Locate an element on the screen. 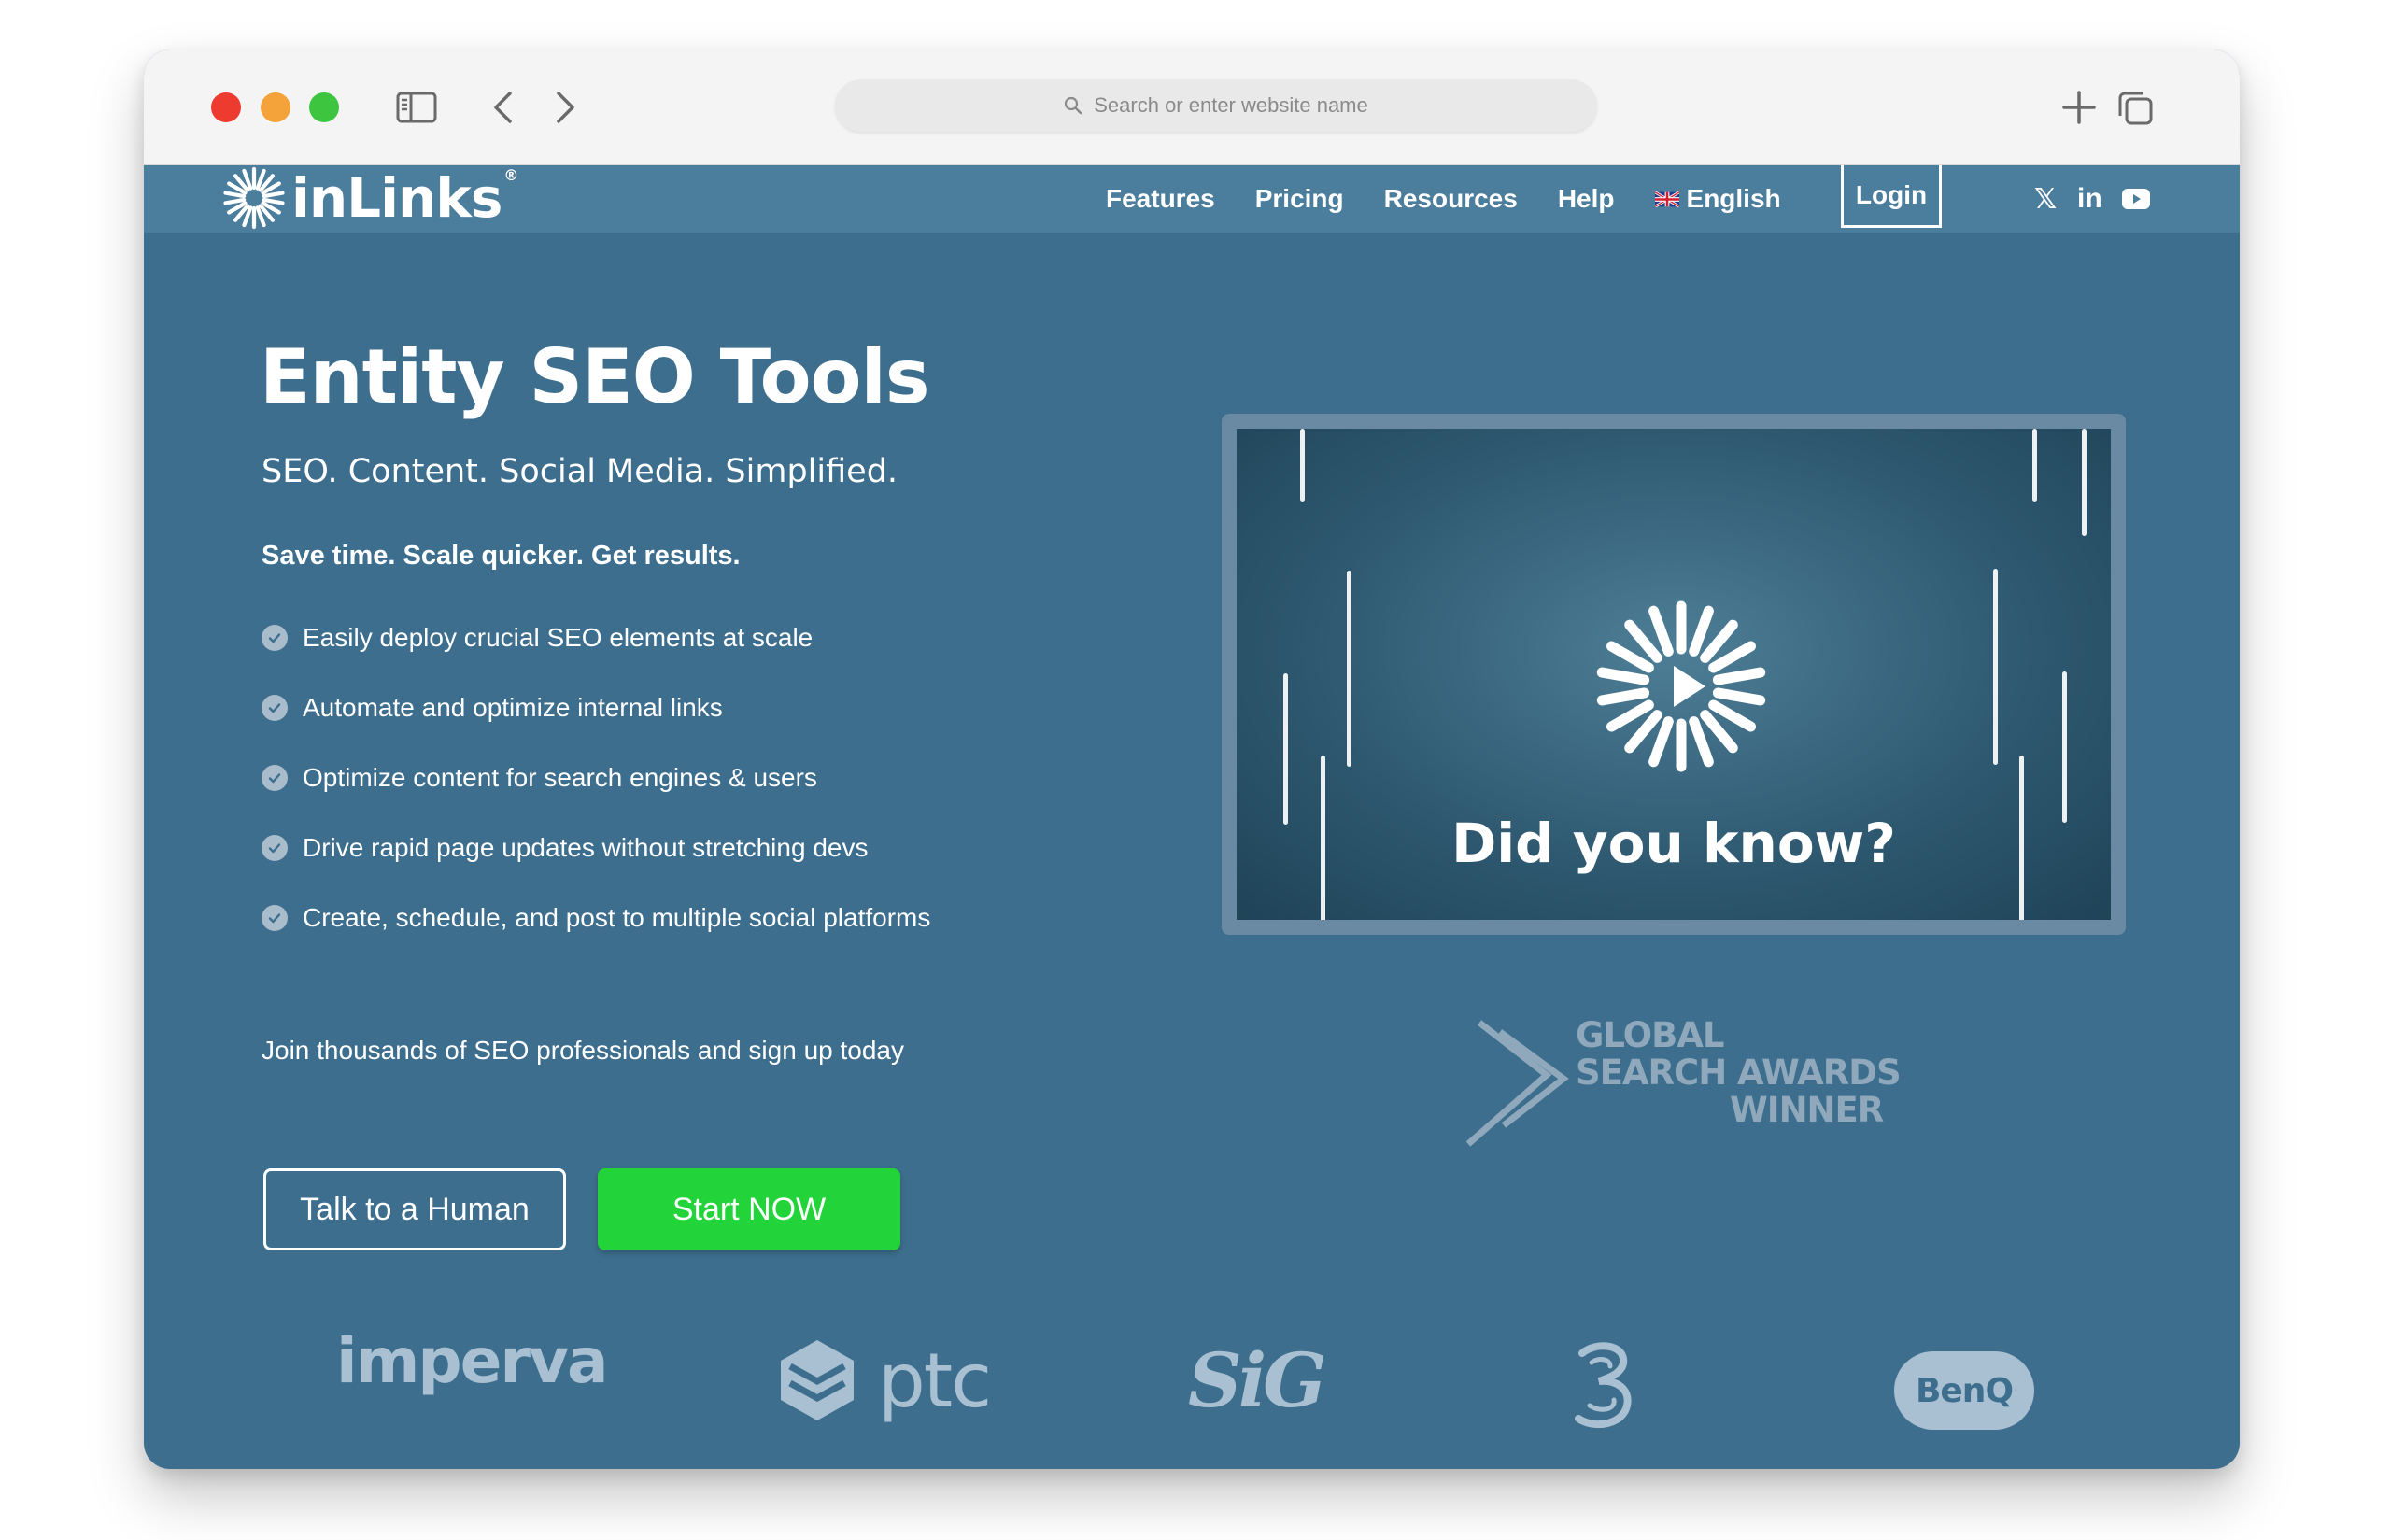 This screenshot has width=2391, height=1540. x-twitter-icon: 𝕏 is located at coordinates (2045, 199).